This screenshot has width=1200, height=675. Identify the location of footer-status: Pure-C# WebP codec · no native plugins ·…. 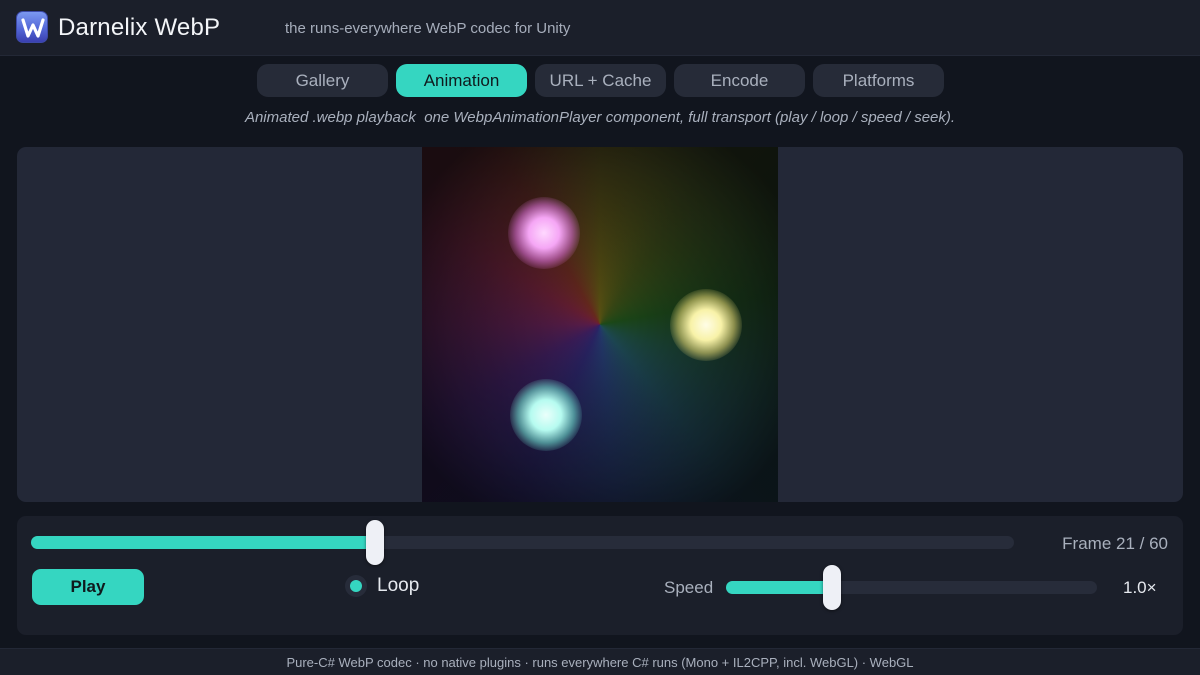
(600, 661).